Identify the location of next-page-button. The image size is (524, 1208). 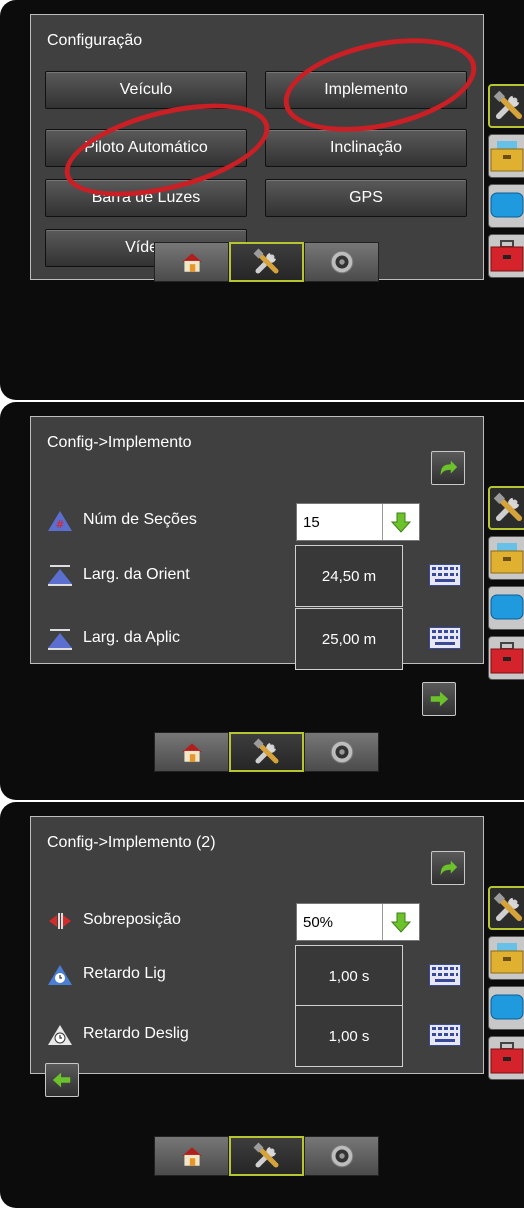
(439, 699).